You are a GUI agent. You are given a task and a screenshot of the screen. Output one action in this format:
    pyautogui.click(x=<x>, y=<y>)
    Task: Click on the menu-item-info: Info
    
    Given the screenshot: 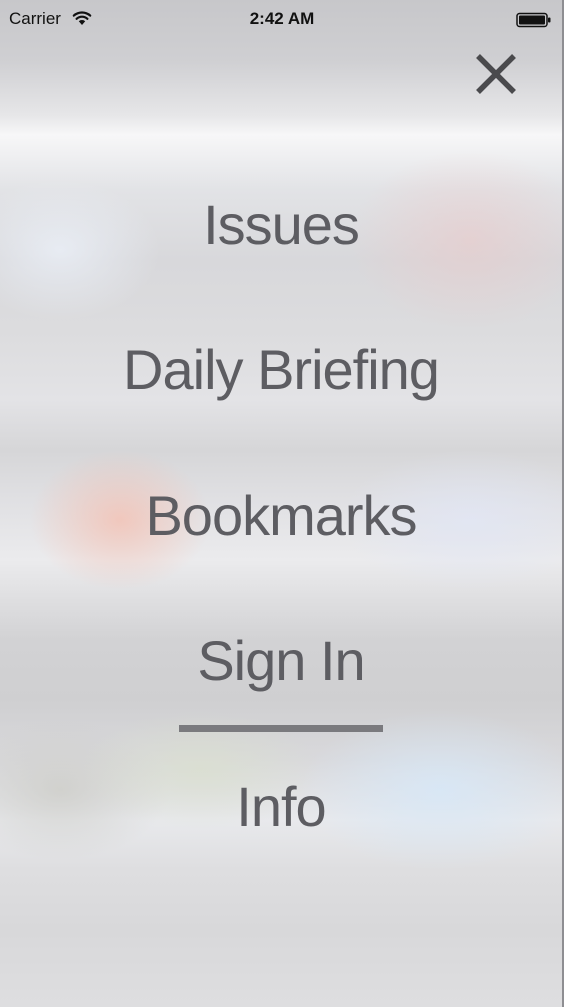 What is the action you would take?
    pyautogui.click(x=281, y=807)
    